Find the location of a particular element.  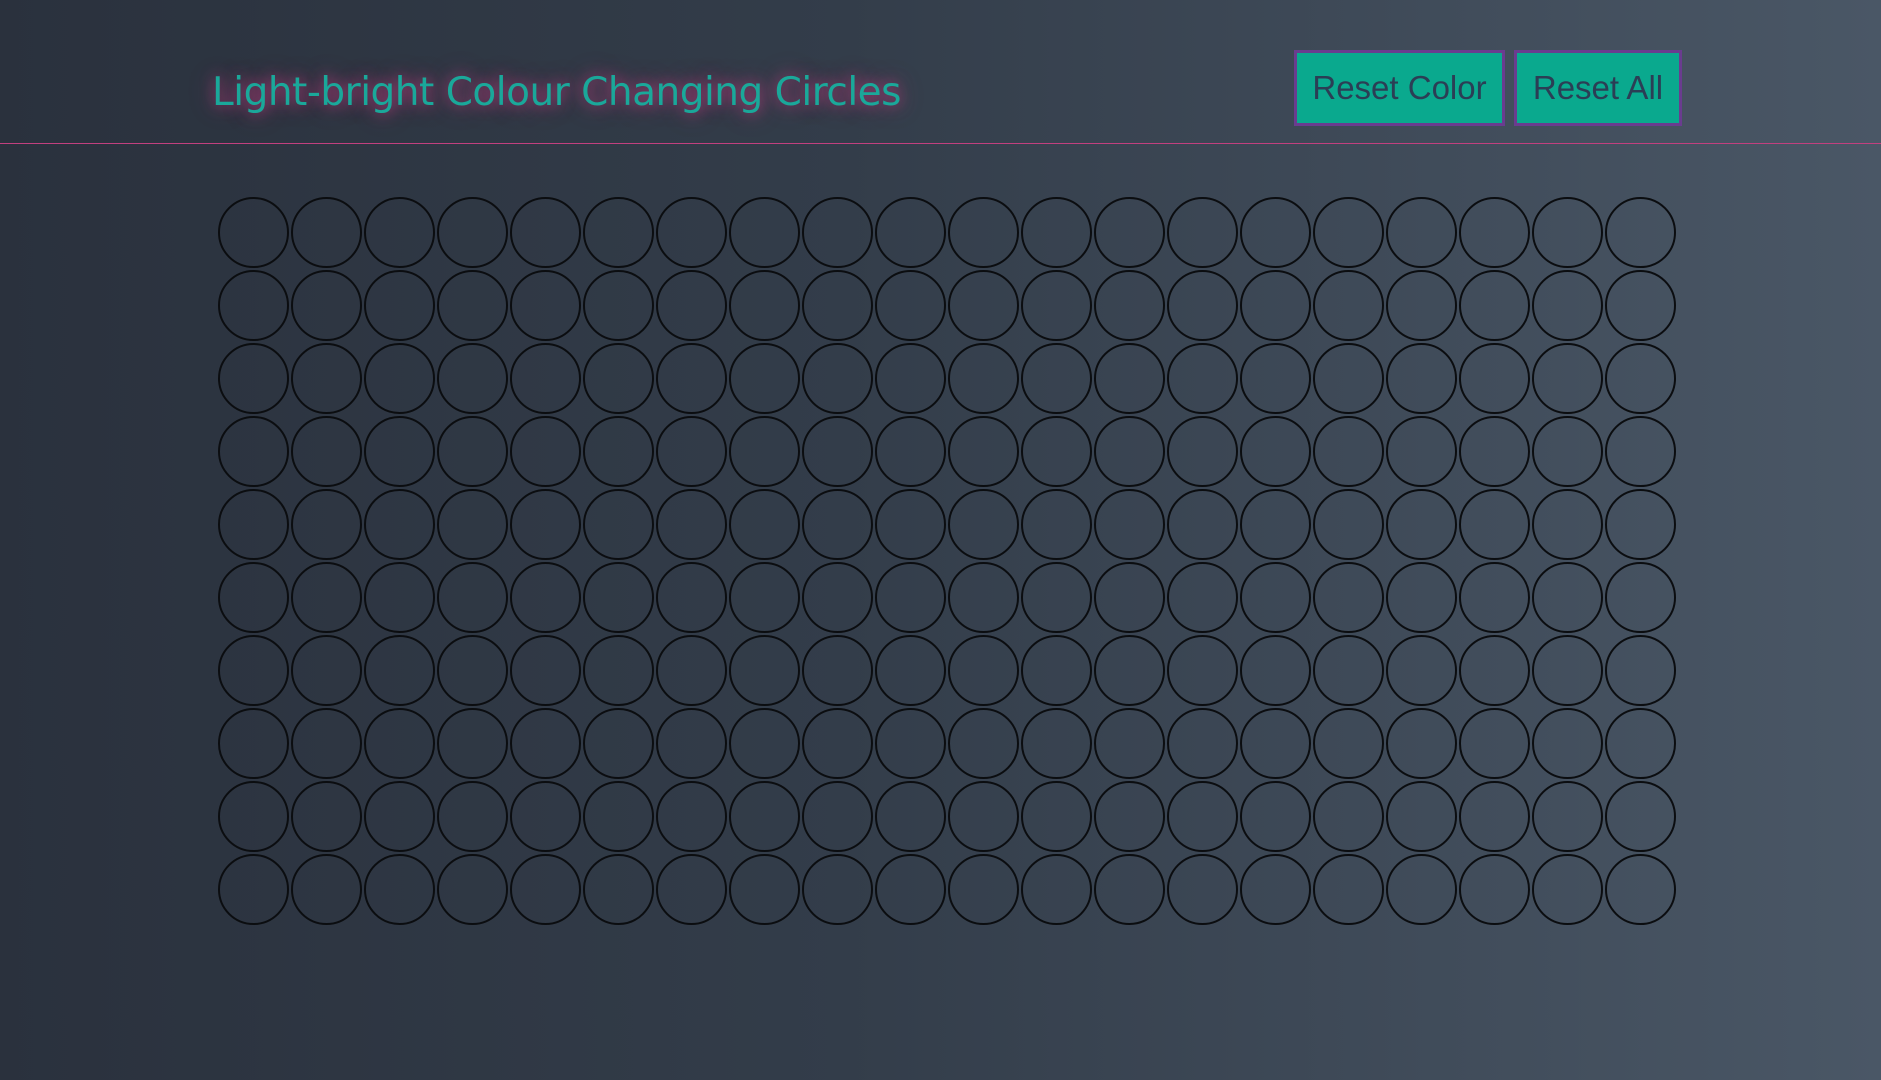

reset-all-button: Reset All is located at coordinates (1598, 88).